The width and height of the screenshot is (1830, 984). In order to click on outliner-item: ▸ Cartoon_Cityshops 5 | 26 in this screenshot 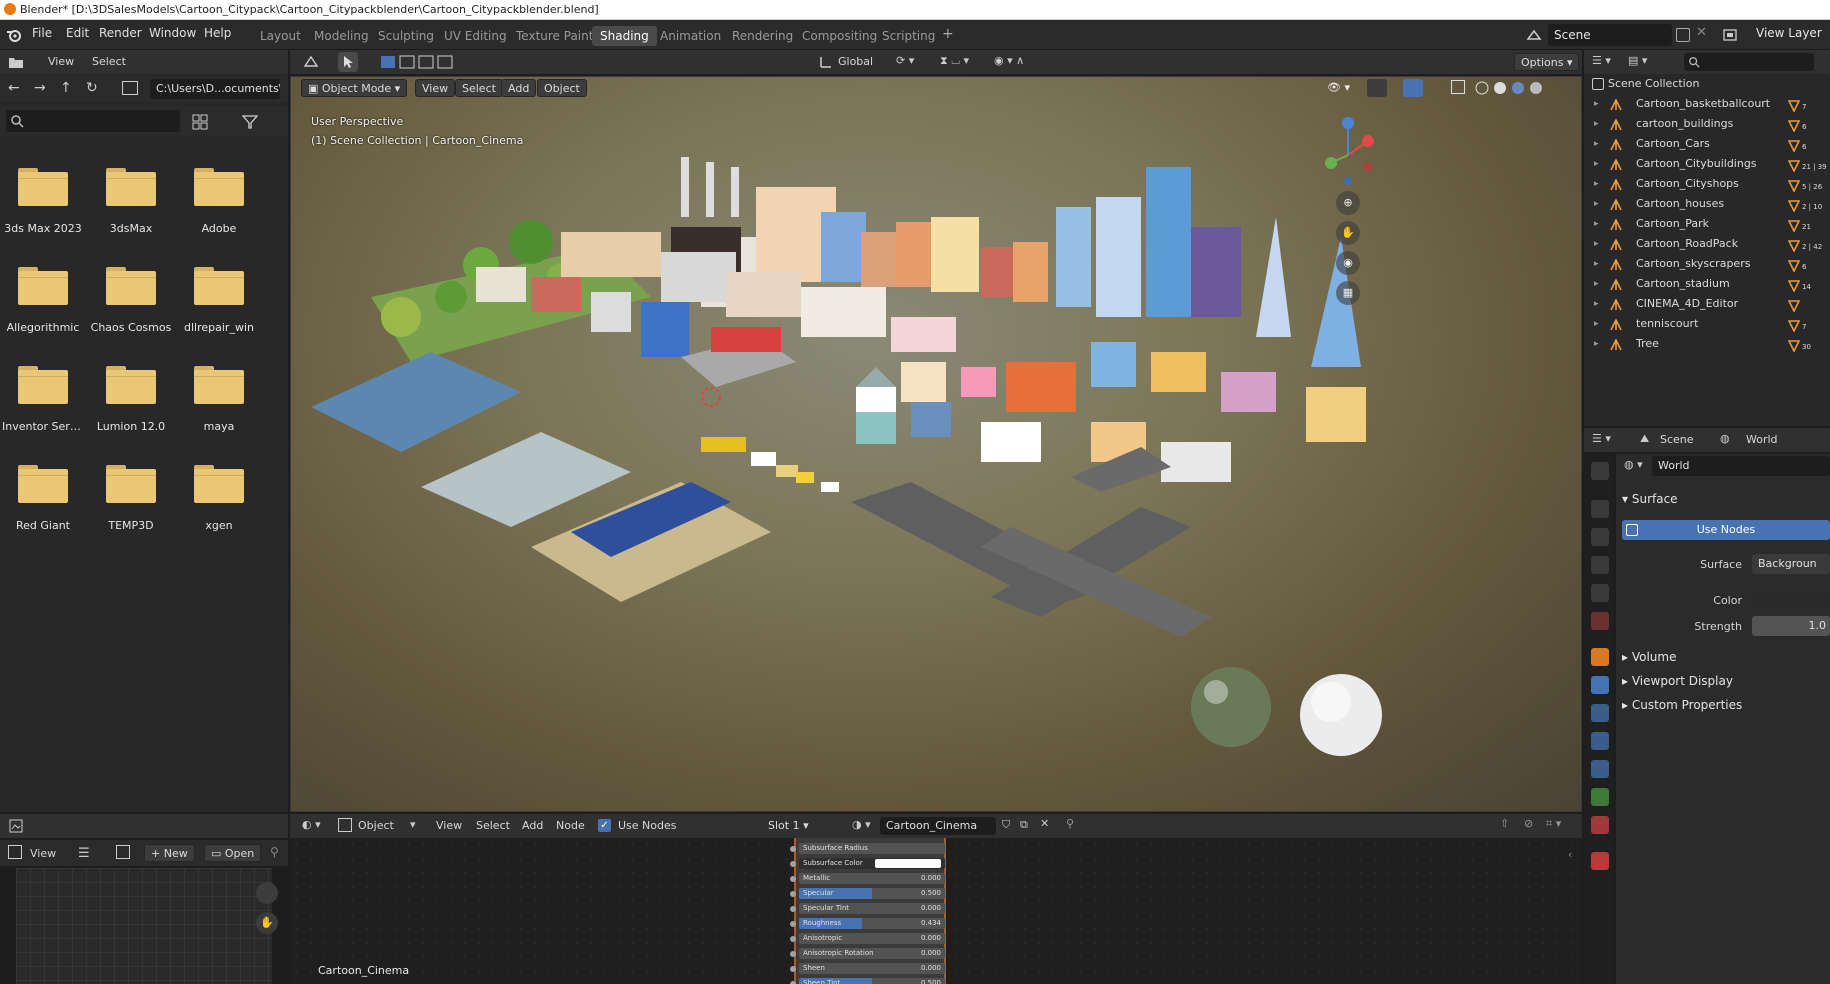, I will do `click(1707, 184)`.